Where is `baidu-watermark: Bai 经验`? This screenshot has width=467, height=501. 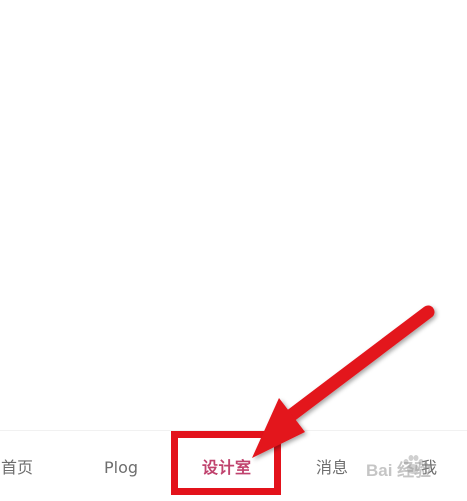
baidu-watermark: Bai 经验 is located at coordinates (396, 467).